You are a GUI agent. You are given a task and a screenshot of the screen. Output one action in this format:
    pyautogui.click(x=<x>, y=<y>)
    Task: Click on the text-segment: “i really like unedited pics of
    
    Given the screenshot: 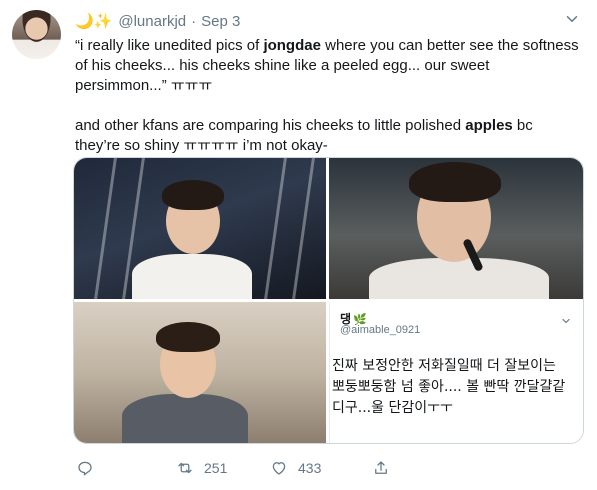 What is the action you would take?
    pyautogui.click(x=169, y=45)
    